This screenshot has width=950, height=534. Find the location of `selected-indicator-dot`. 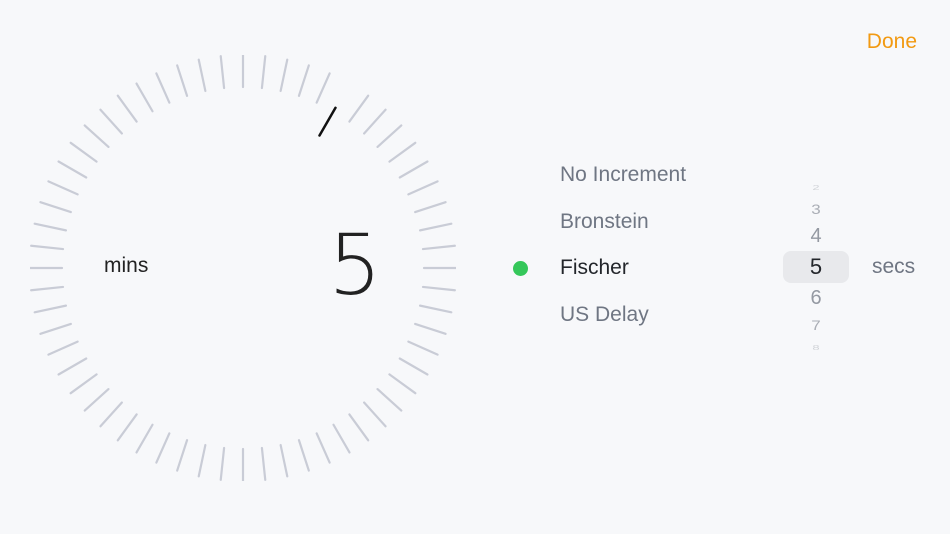

selected-indicator-dot is located at coordinates (520, 268).